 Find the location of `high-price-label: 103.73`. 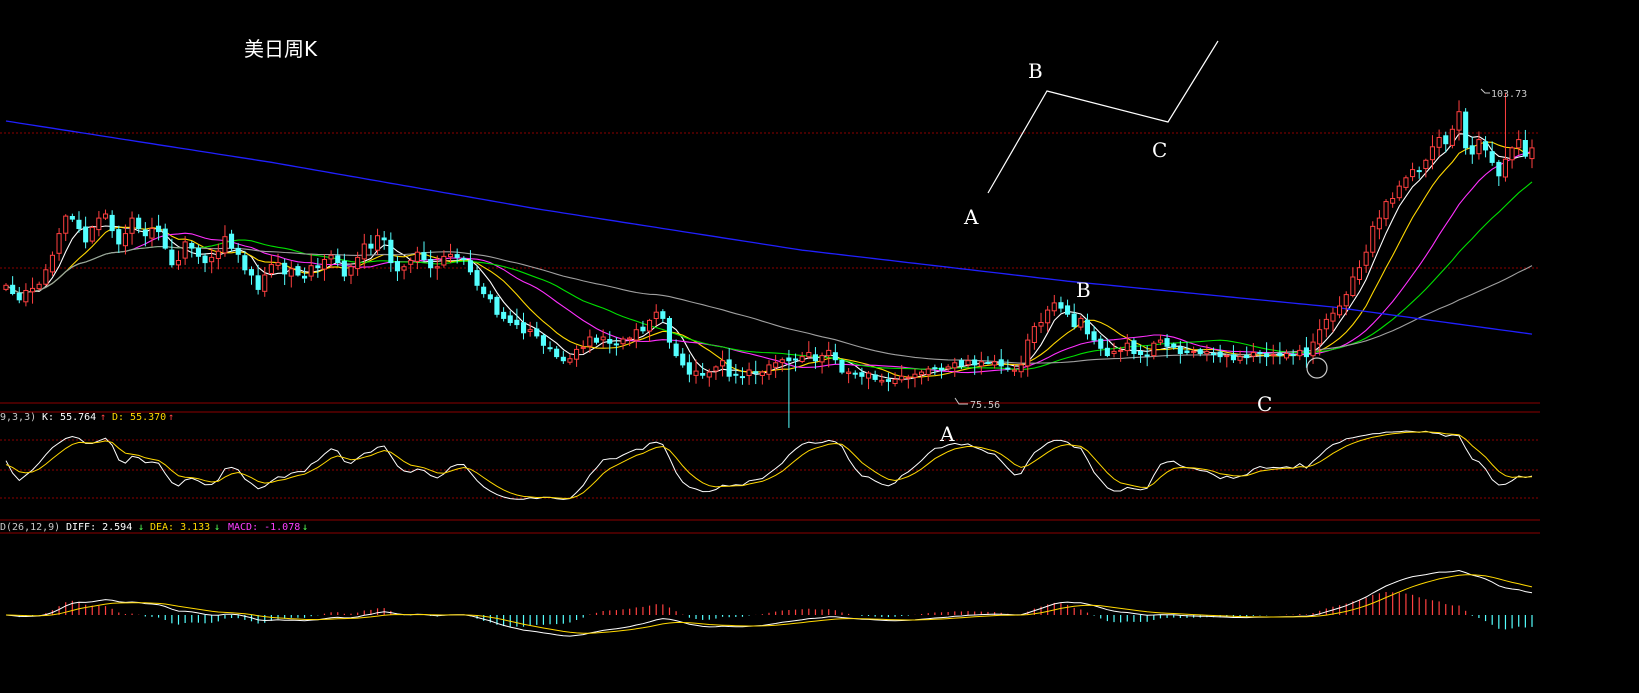

high-price-label: 103.73 is located at coordinates (1509, 94).